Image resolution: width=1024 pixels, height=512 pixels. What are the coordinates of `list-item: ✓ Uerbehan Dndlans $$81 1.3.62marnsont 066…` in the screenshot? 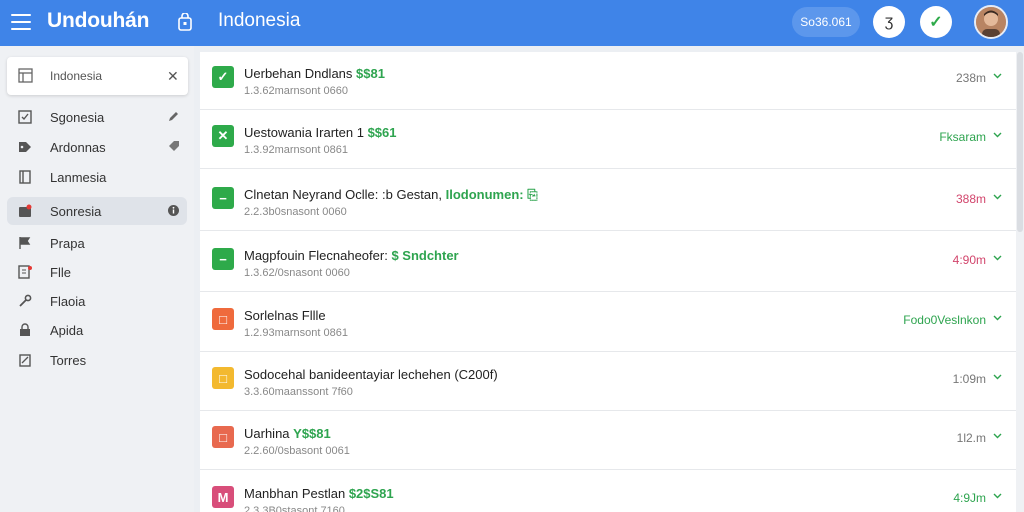 It's located at (608, 81).